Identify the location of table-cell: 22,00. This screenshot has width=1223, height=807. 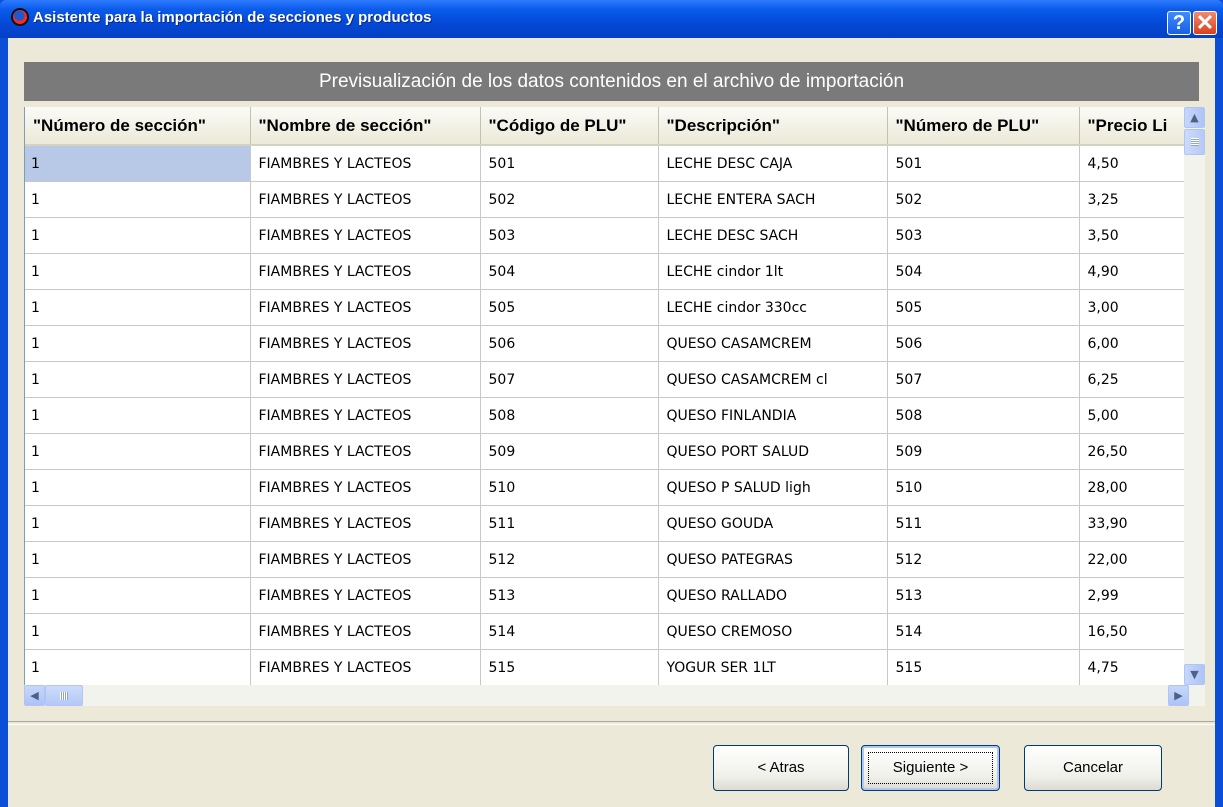
(1132, 559).